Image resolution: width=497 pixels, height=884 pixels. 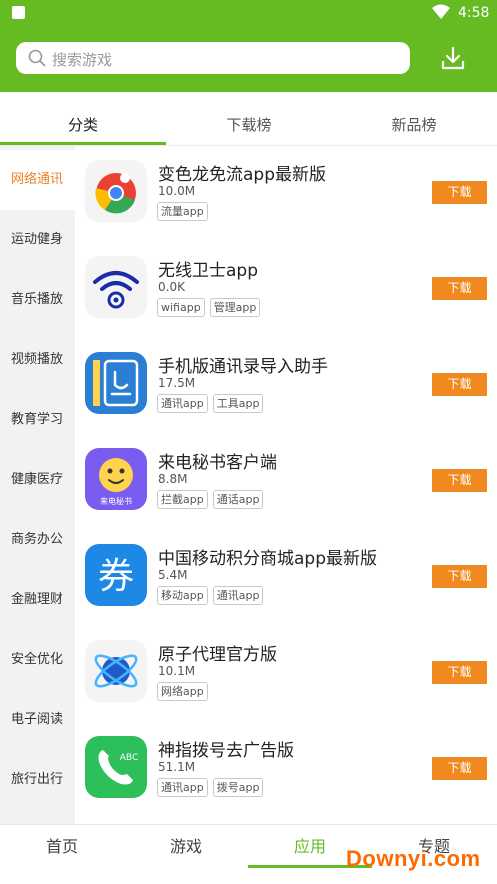 I want to click on sidebar-item-education: 教育学习, so click(x=37, y=420).